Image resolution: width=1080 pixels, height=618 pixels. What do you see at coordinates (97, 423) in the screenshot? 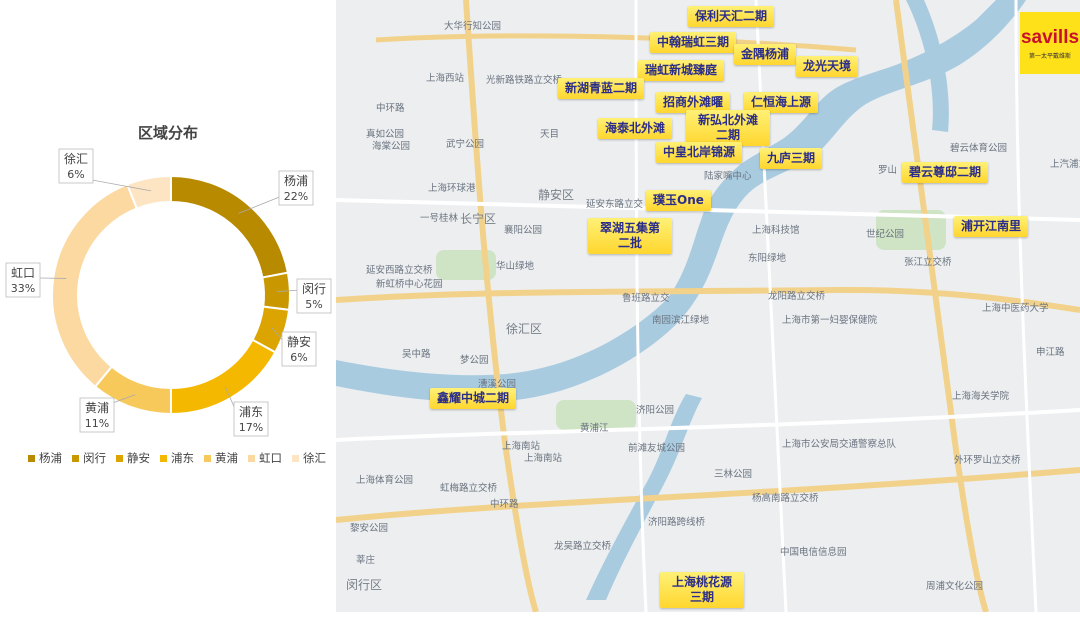
I see `data-label-value-4: 11%` at bounding box center [97, 423].